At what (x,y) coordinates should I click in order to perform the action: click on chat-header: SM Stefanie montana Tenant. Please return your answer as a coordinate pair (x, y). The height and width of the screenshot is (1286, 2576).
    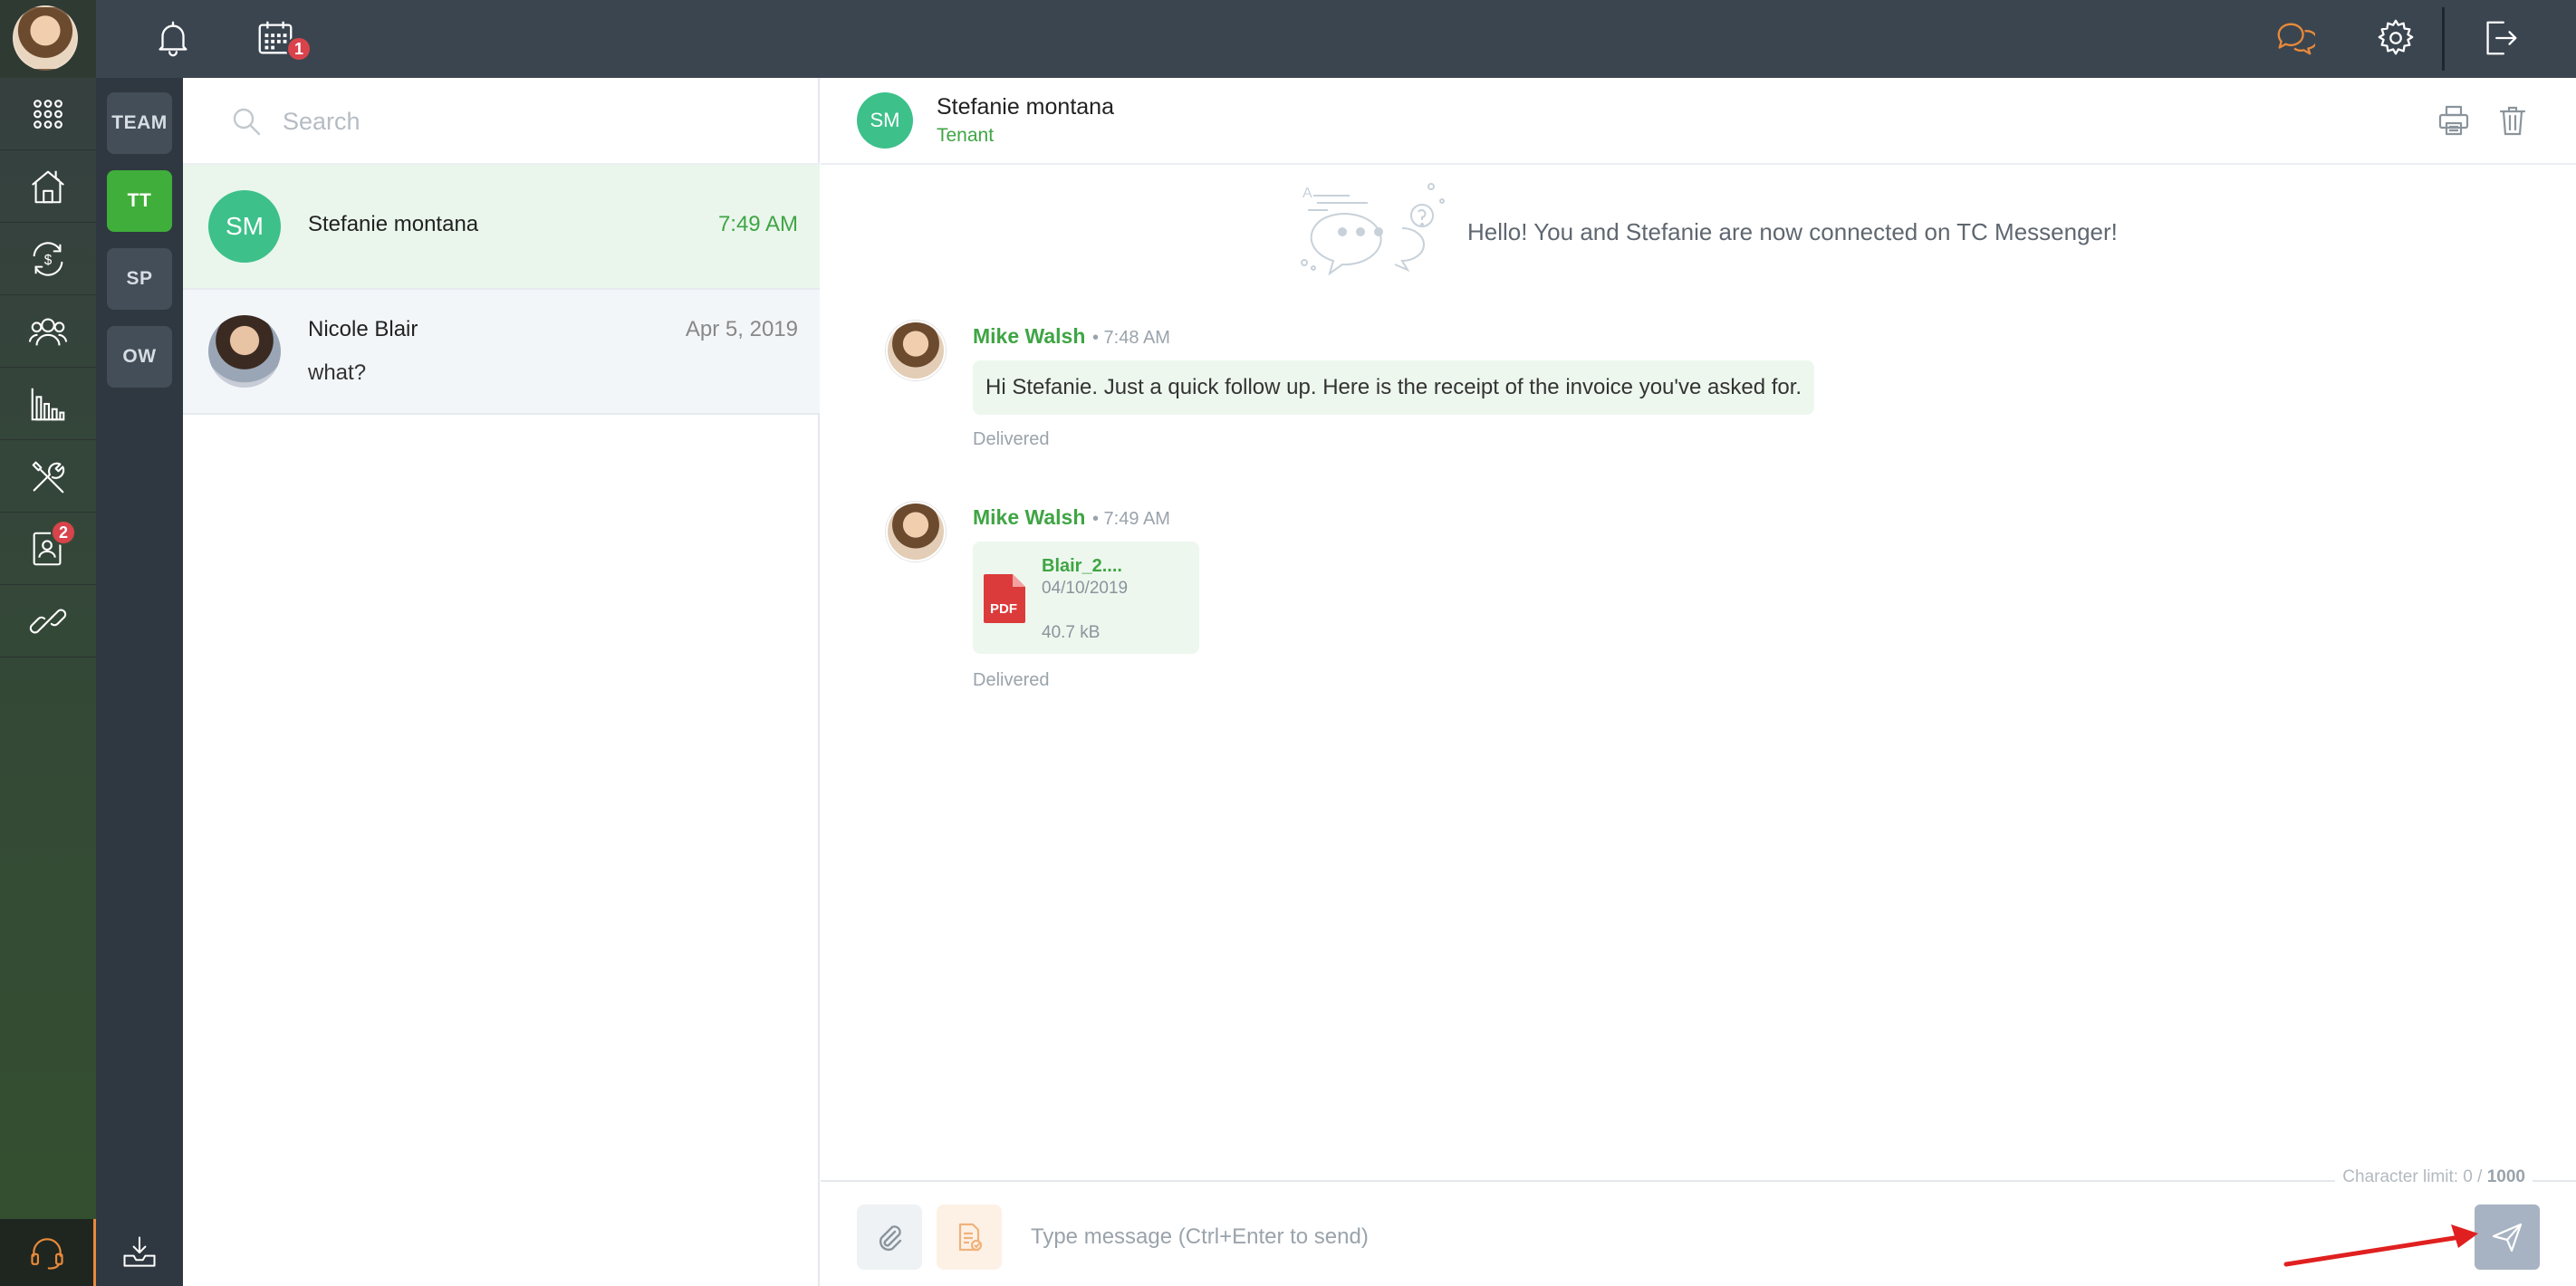
    Looking at the image, I should click on (1698, 121).